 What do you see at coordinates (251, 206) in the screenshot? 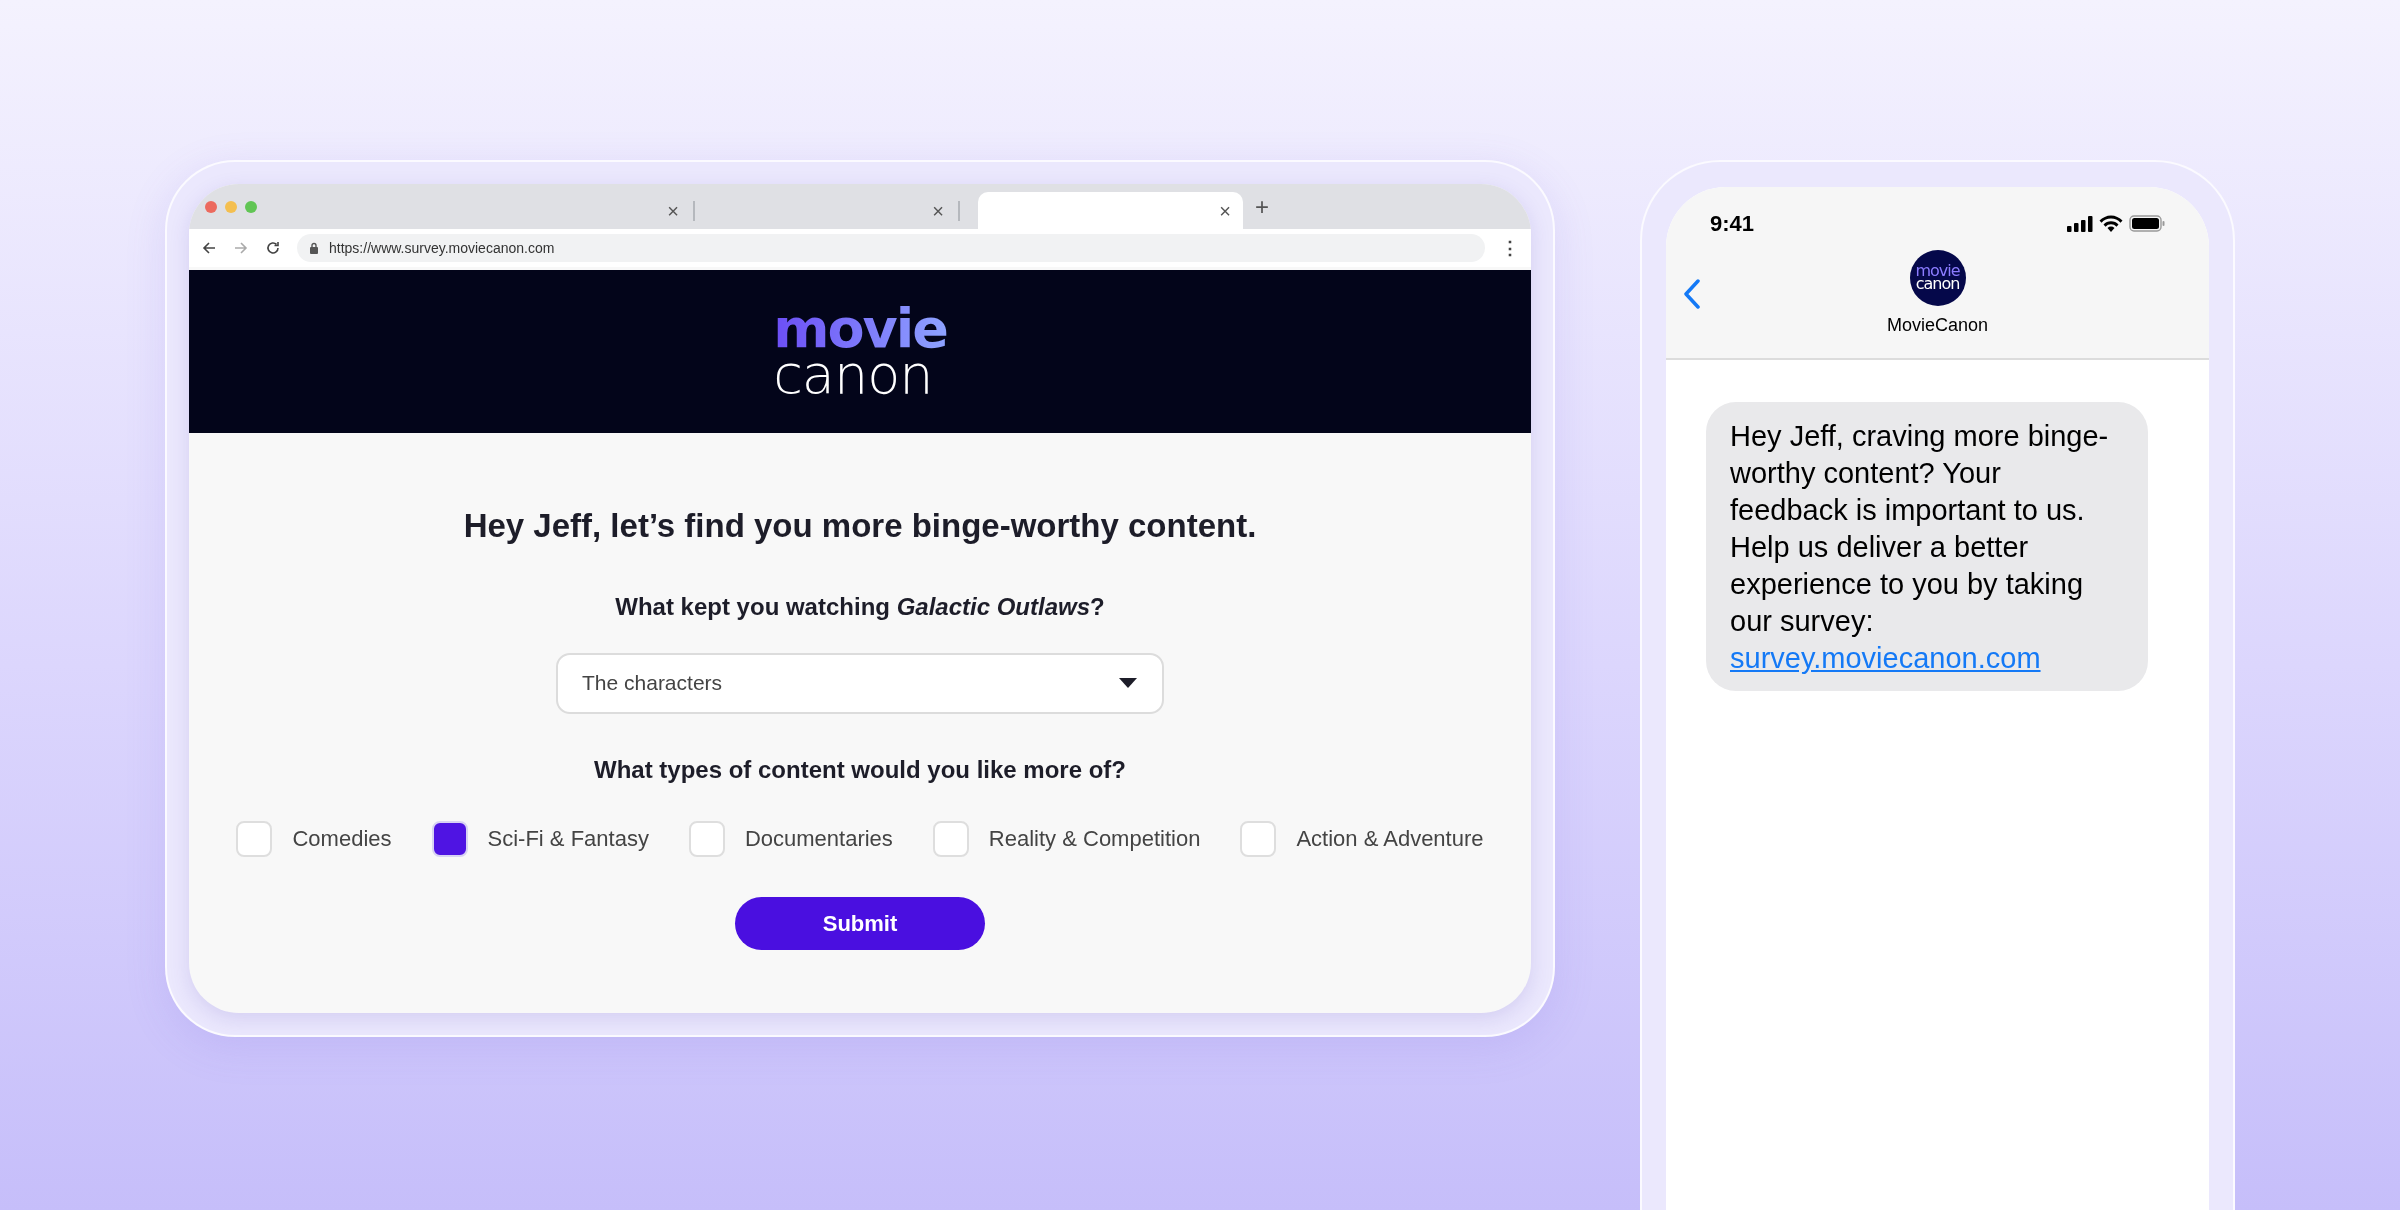
I see `maximize-window-icon` at bounding box center [251, 206].